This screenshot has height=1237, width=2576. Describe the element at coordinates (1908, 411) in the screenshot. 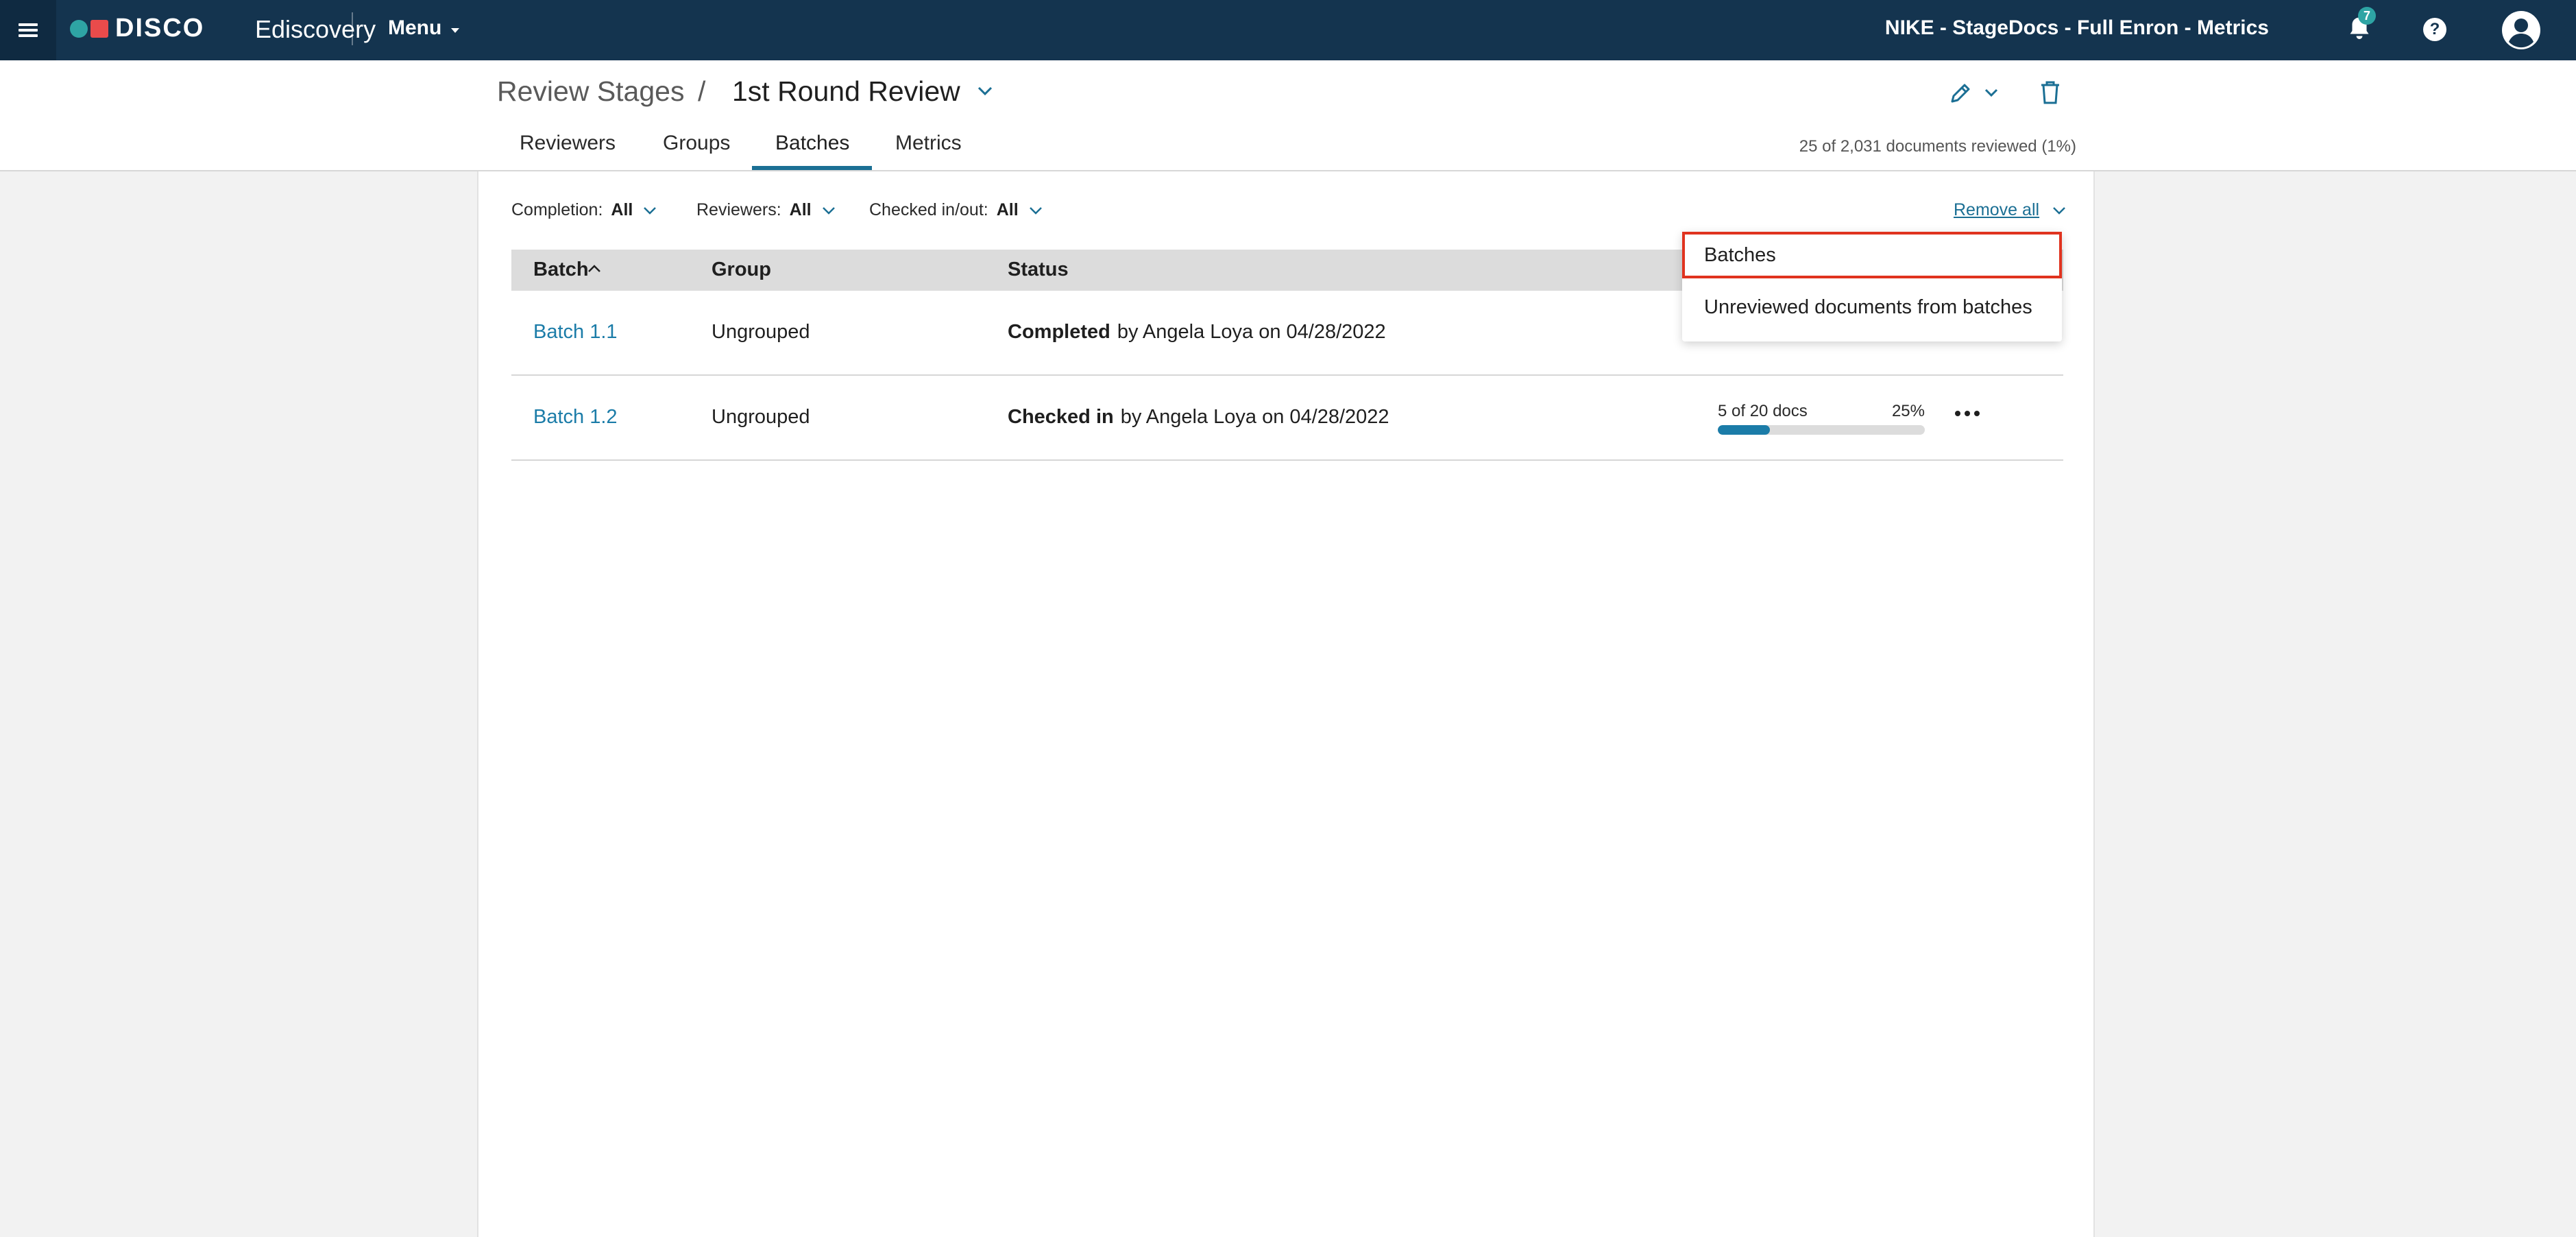

I see `progress-percent: 25%` at that location.